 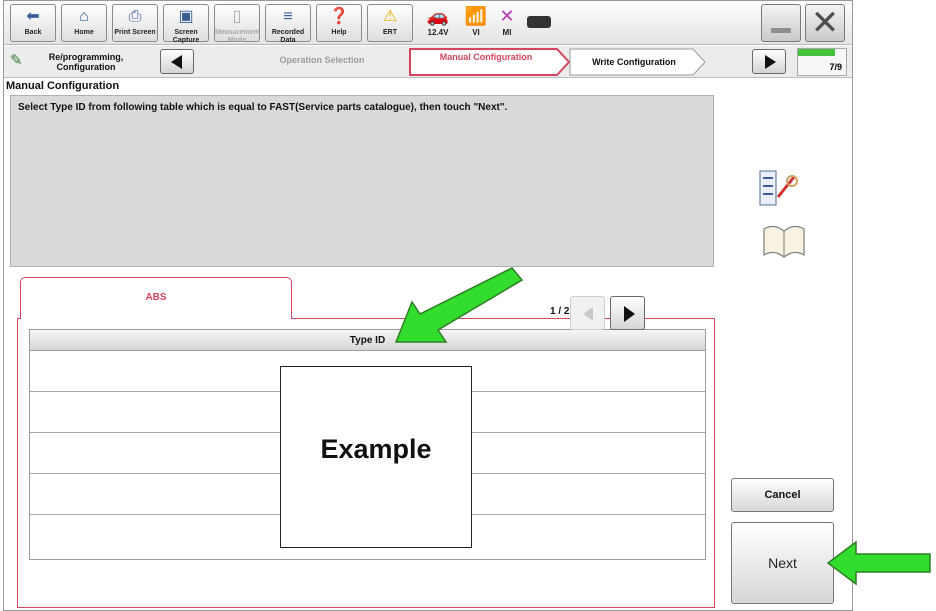 I want to click on measurement-mode-button: ▯ Measurement Mode, so click(x=237, y=24).